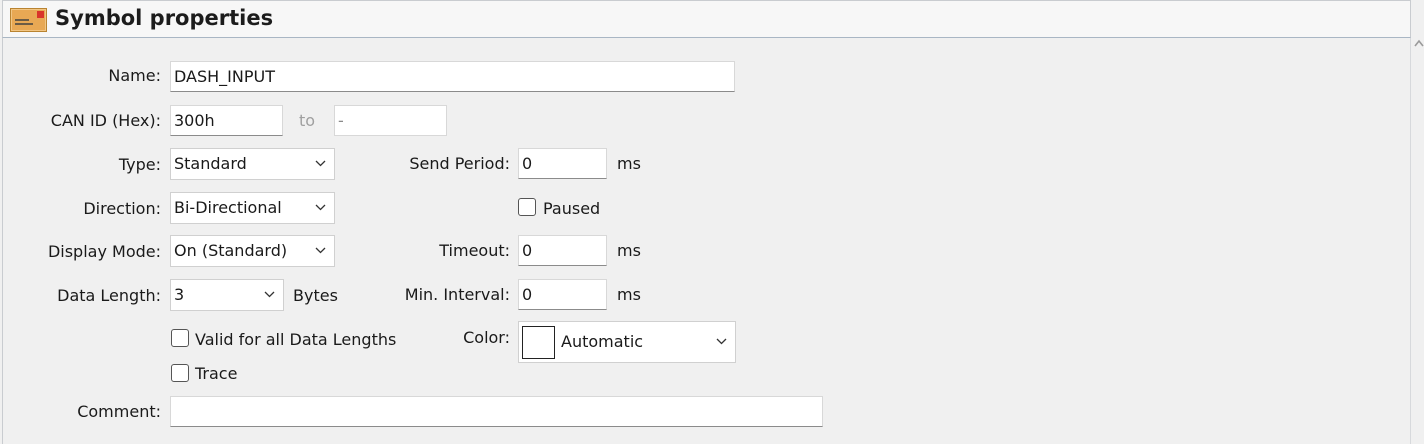 Image resolution: width=1424 pixels, height=444 pixels. Describe the element at coordinates (1419, 44) in the screenshot. I see `scroll-up-icon` at that location.